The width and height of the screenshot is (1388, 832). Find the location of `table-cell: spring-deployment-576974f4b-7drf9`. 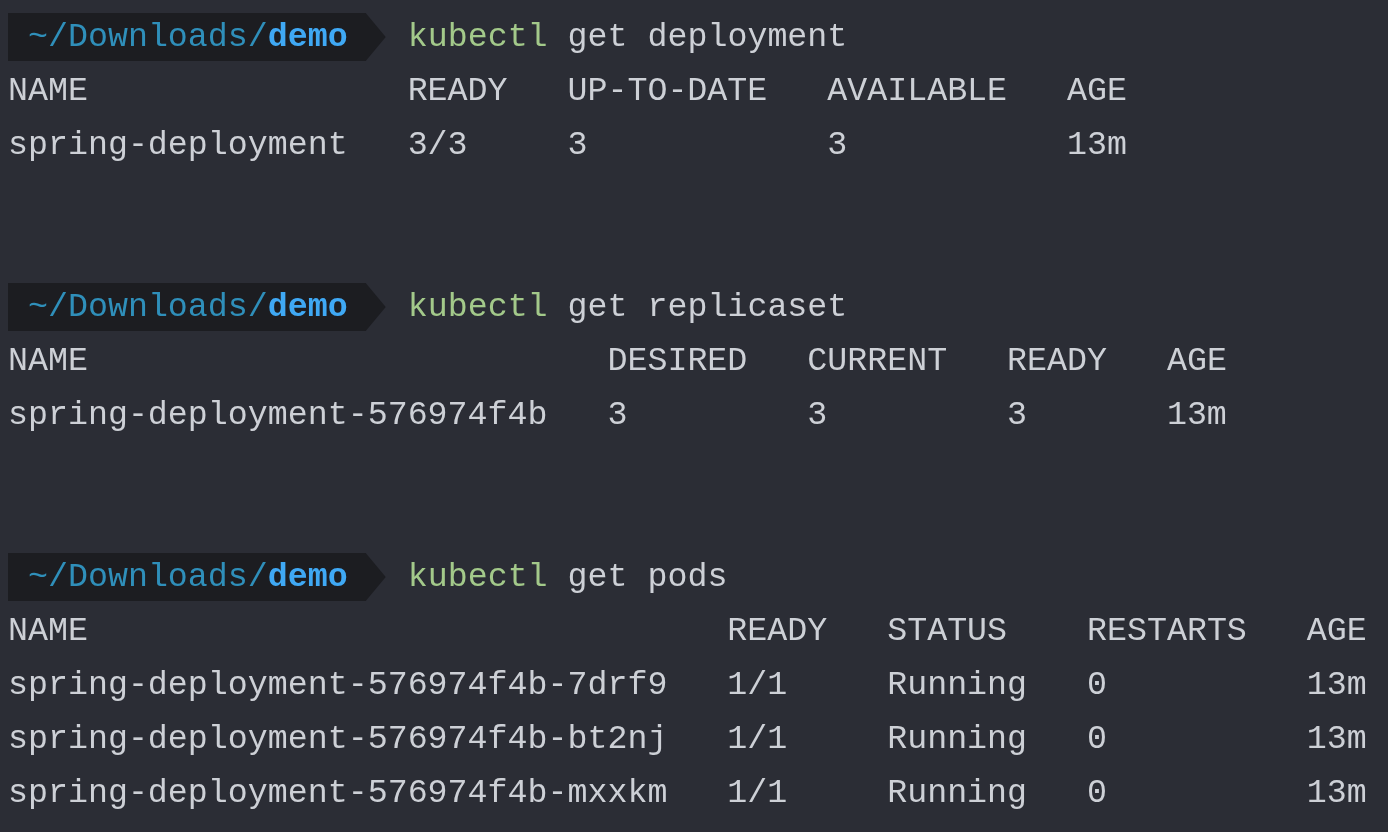

table-cell: spring-deployment-576974f4b-7drf9 is located at coordinates (338, 685).